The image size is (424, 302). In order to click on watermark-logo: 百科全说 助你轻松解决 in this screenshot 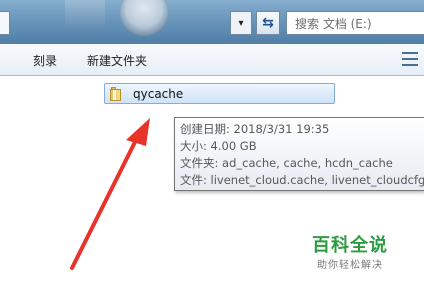, I will do `click(350, 252)`.